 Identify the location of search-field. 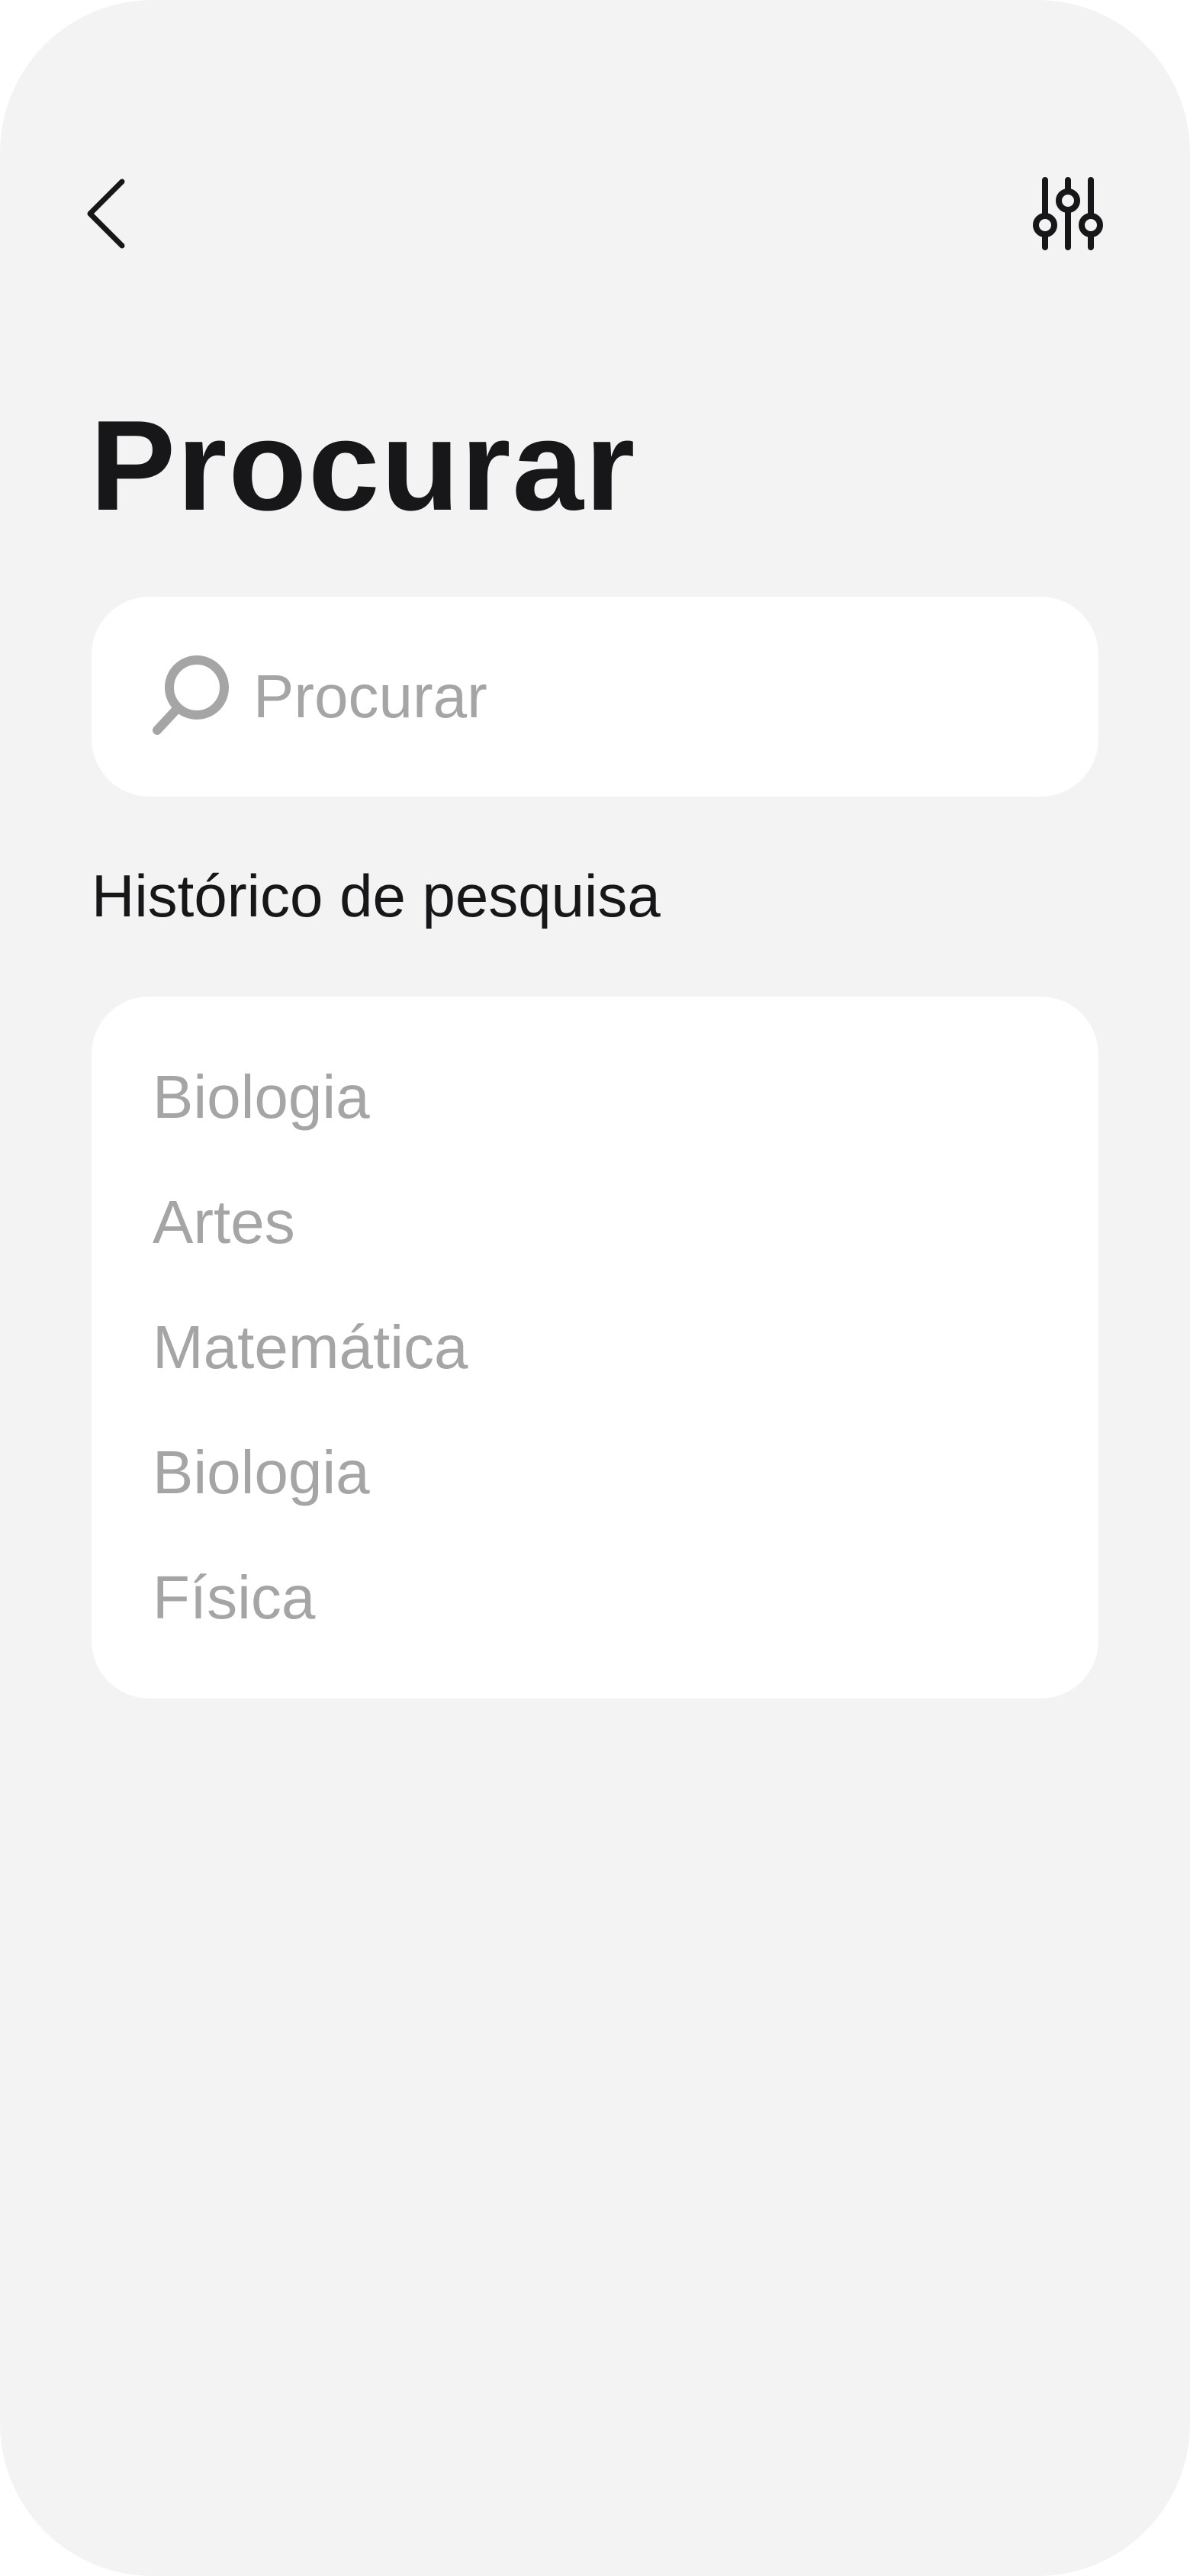
(595, 697).